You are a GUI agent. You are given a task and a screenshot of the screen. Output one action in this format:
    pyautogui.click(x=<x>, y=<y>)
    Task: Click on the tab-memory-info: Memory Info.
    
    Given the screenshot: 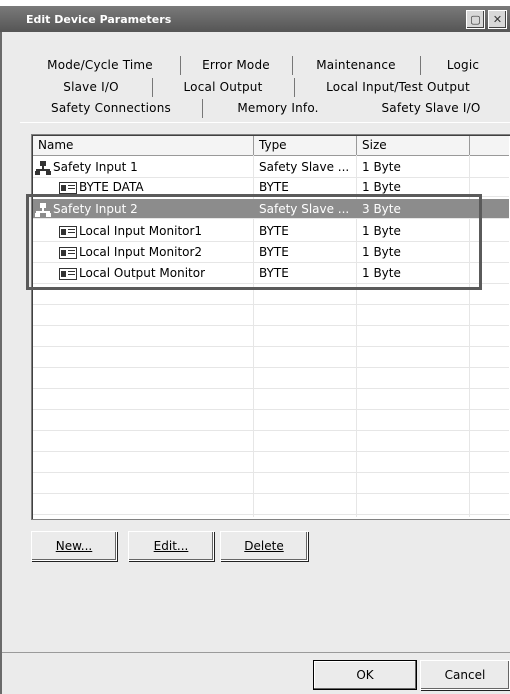 What is the action you would take?
    pyautogui.click(x=278, y=108)
    